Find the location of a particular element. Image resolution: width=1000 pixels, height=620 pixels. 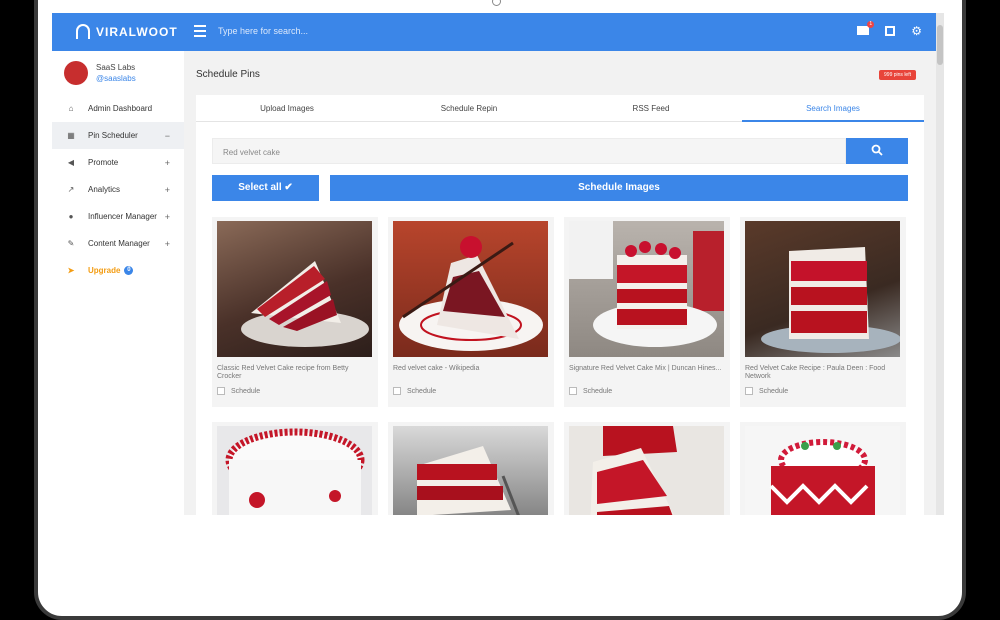

sidebar-item-label: Pin Scheduler is located at coordinates (113, 135).